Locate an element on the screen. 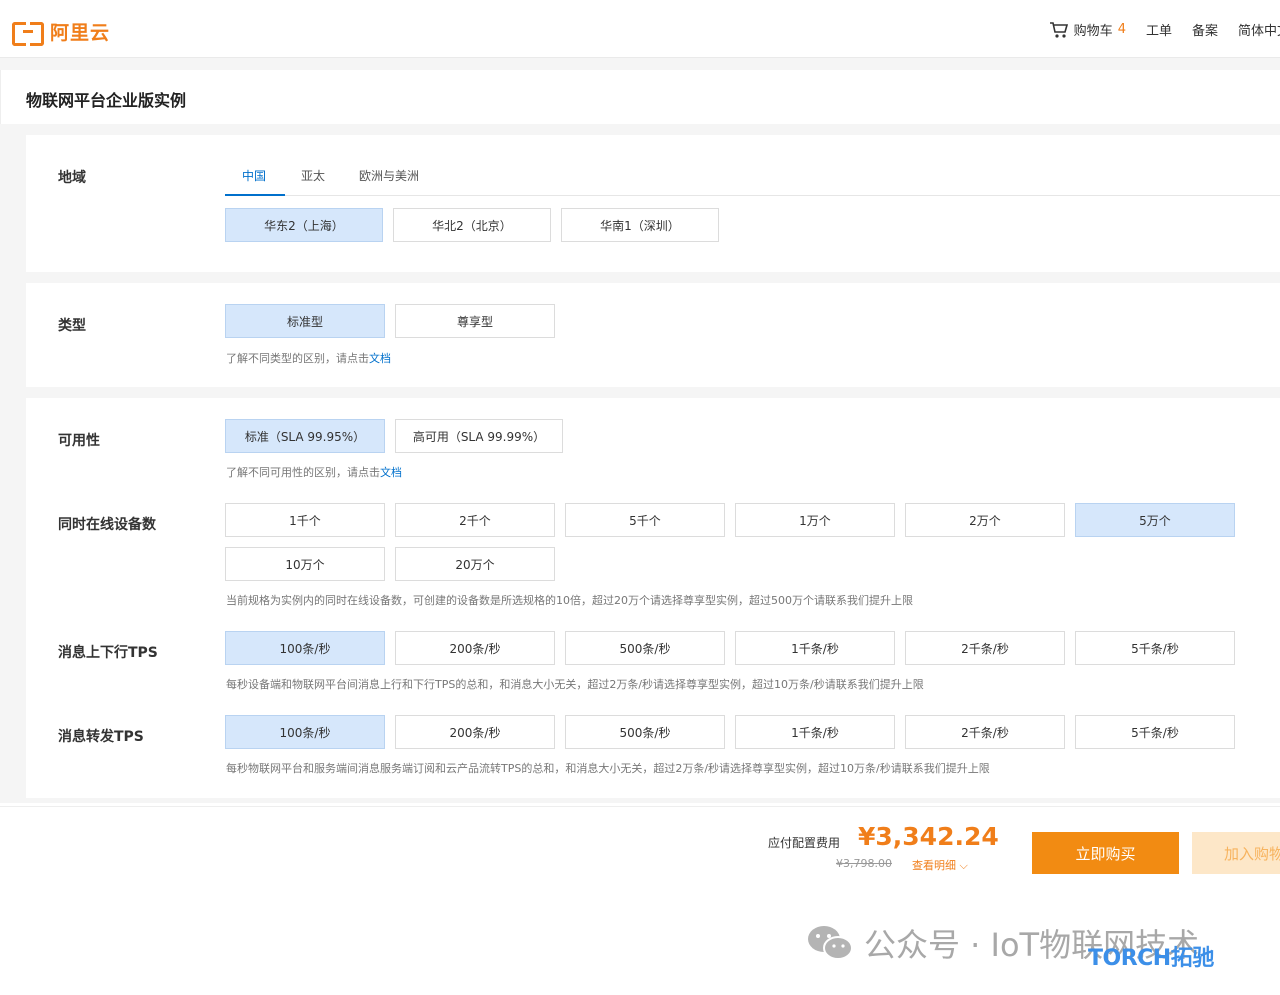  region-tabs: 中国 亚太 欧洲与美洲 is located at coordinates (752, 176).